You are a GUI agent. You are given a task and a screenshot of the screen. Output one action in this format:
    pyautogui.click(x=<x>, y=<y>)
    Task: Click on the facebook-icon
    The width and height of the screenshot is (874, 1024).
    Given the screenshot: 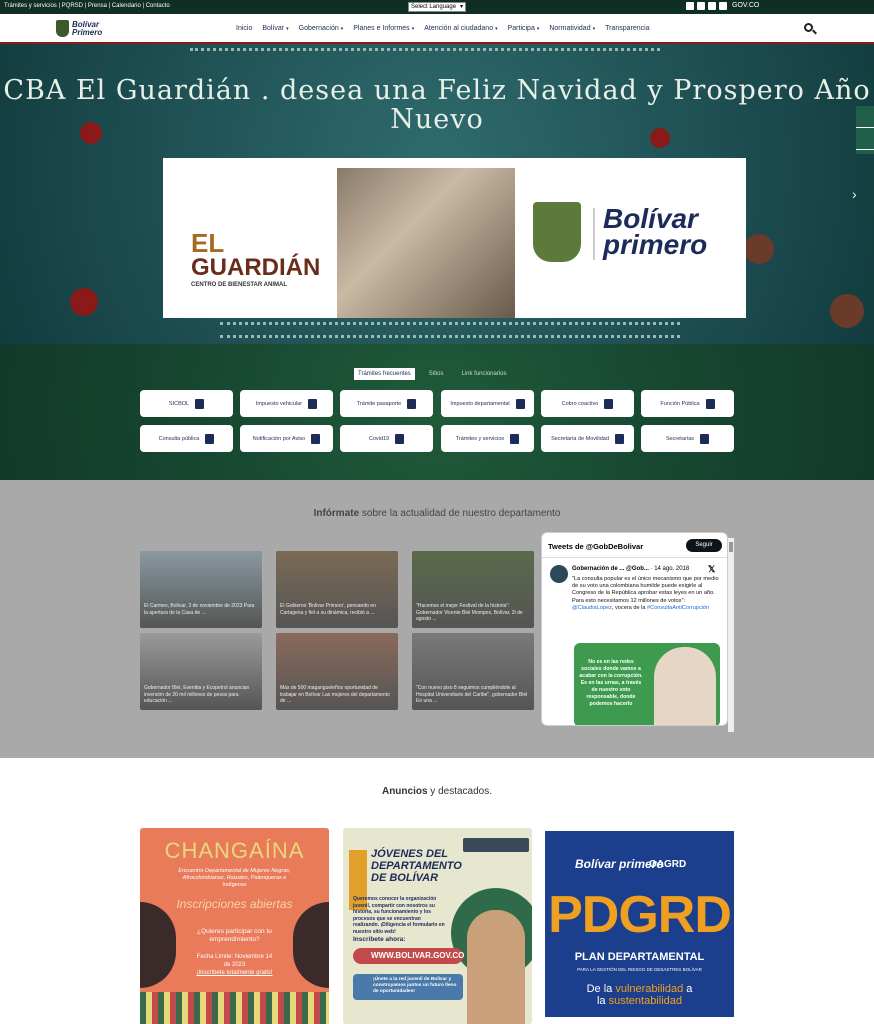 What is the action you would take?
    pyautogui.click(x=690, y=6)
    